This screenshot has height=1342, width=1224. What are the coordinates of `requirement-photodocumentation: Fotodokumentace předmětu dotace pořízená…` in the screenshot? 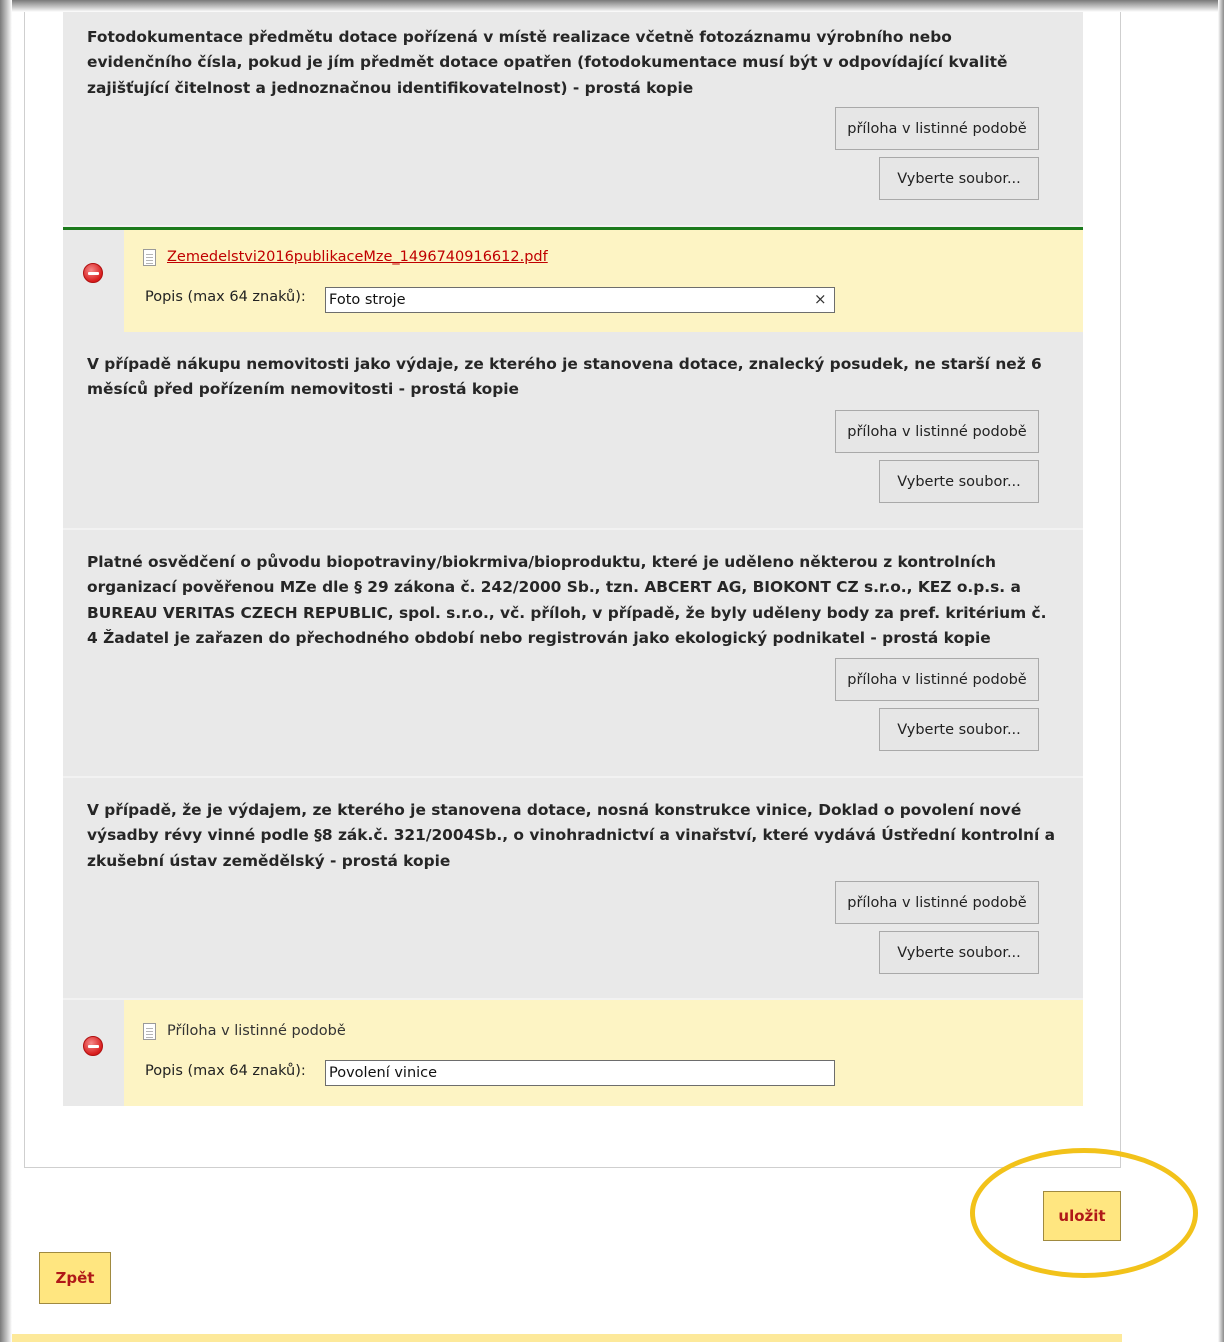 It's located at (573, 119).